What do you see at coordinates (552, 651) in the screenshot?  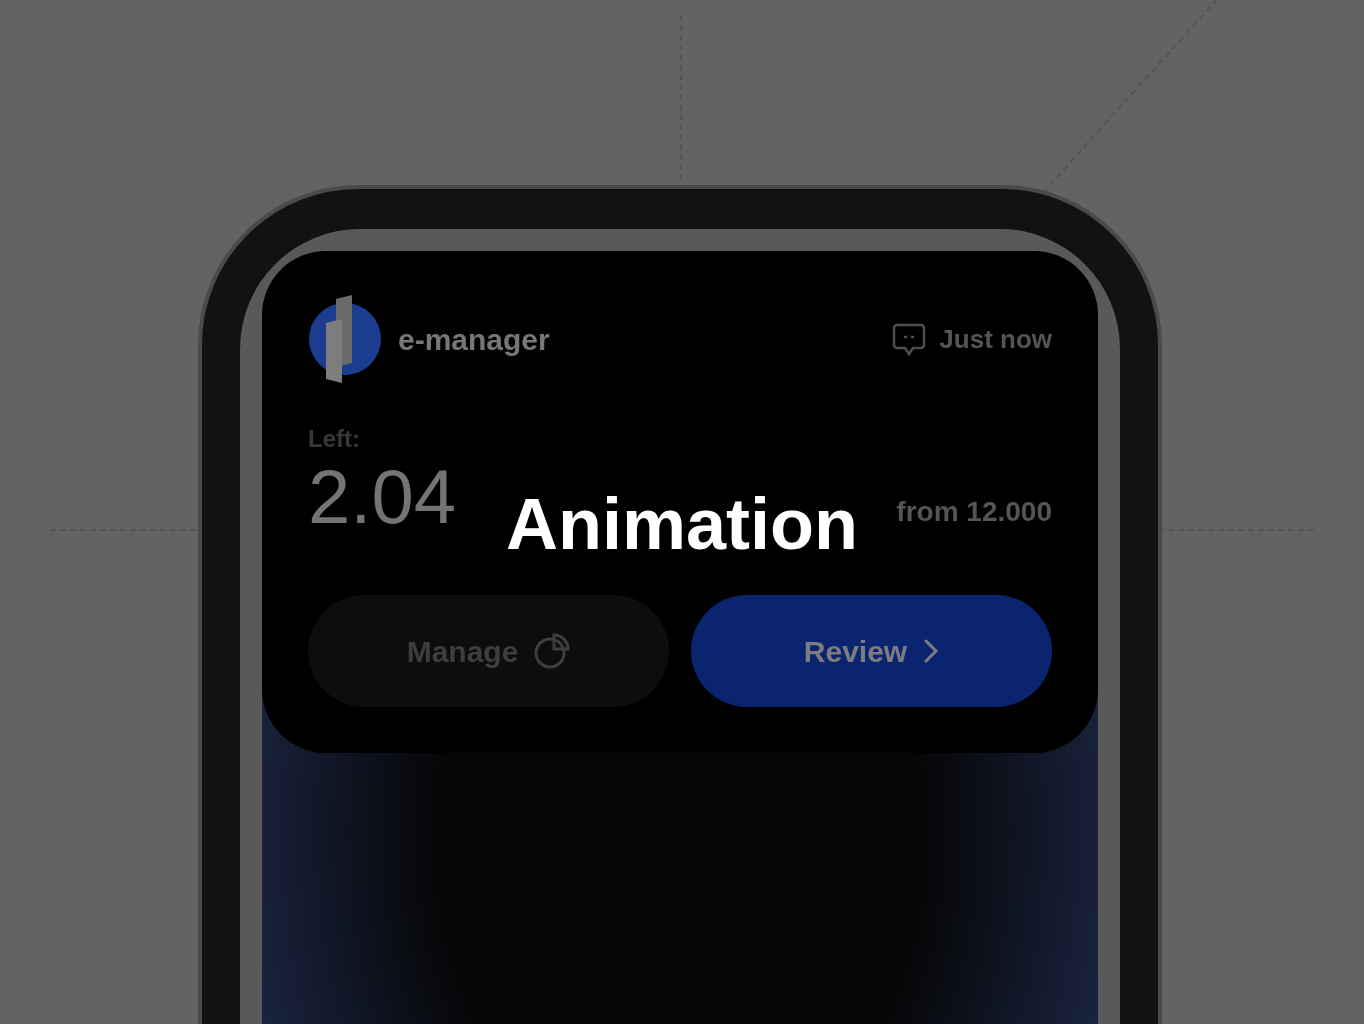 I see `pie-chart-icon` at bounding box center [552, 651].